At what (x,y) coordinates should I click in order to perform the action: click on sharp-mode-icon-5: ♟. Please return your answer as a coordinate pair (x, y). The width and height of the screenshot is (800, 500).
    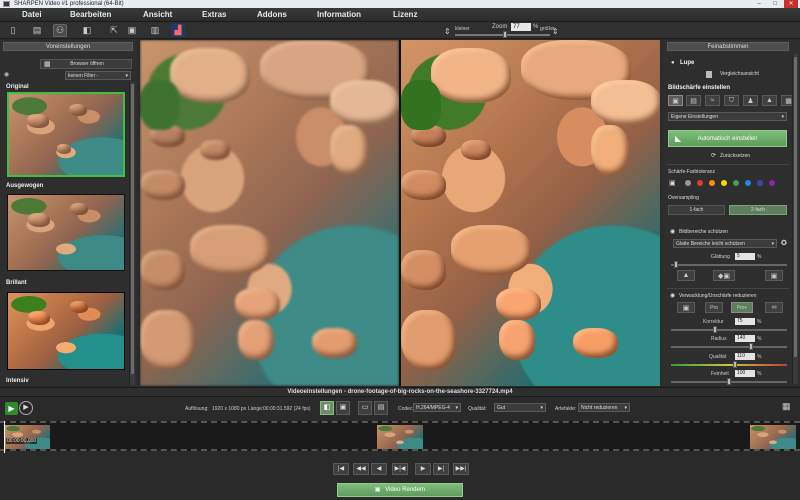
    Looking at the image, I should click on (750, 100).